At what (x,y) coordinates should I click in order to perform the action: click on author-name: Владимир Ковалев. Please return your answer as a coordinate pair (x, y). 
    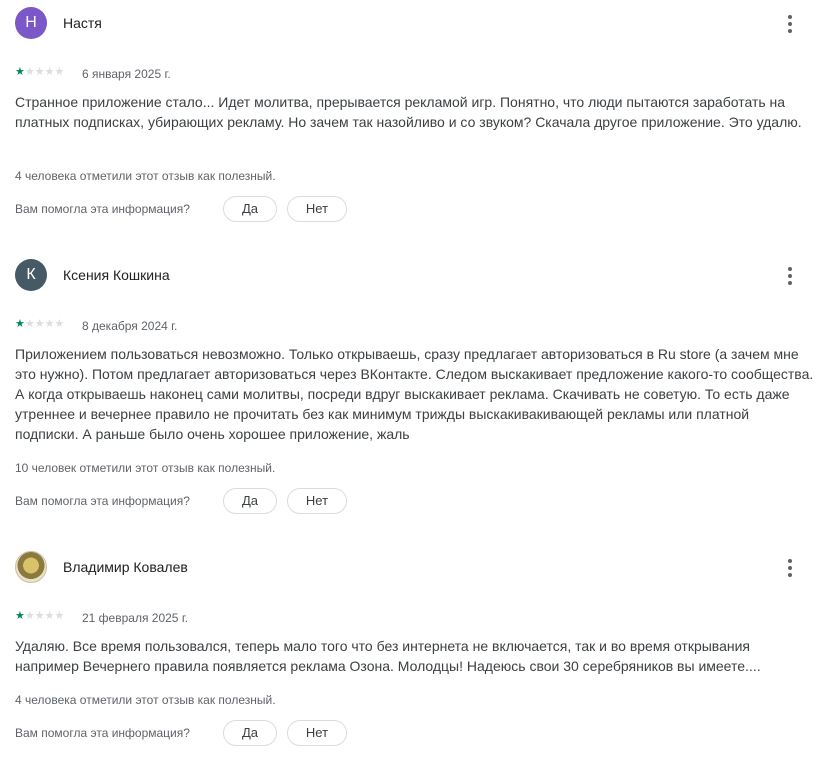
    Looking at the image, I should click on (125, 567).